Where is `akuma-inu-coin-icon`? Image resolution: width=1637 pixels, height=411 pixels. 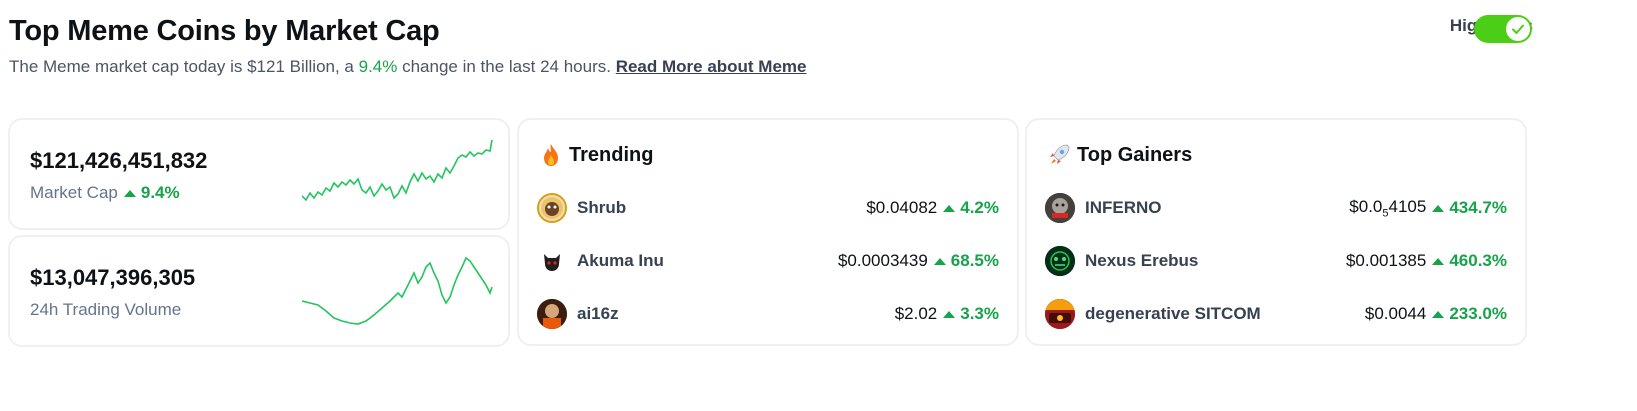
akuma-inu-coin-icon is located at coordinates (552, 261).